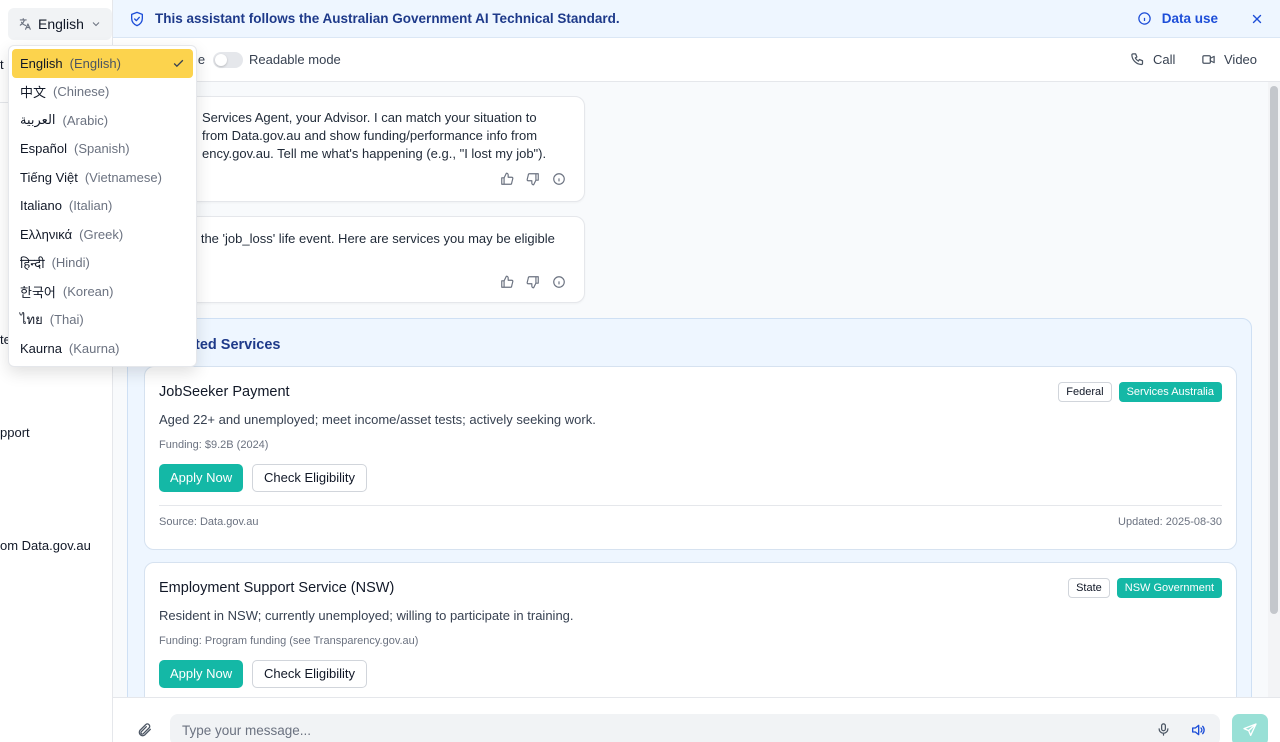  What do you see at coordinates (1190, 18) in the screenshot?
I see `data-use-link: Data use` at bounding box center [1190, 18].